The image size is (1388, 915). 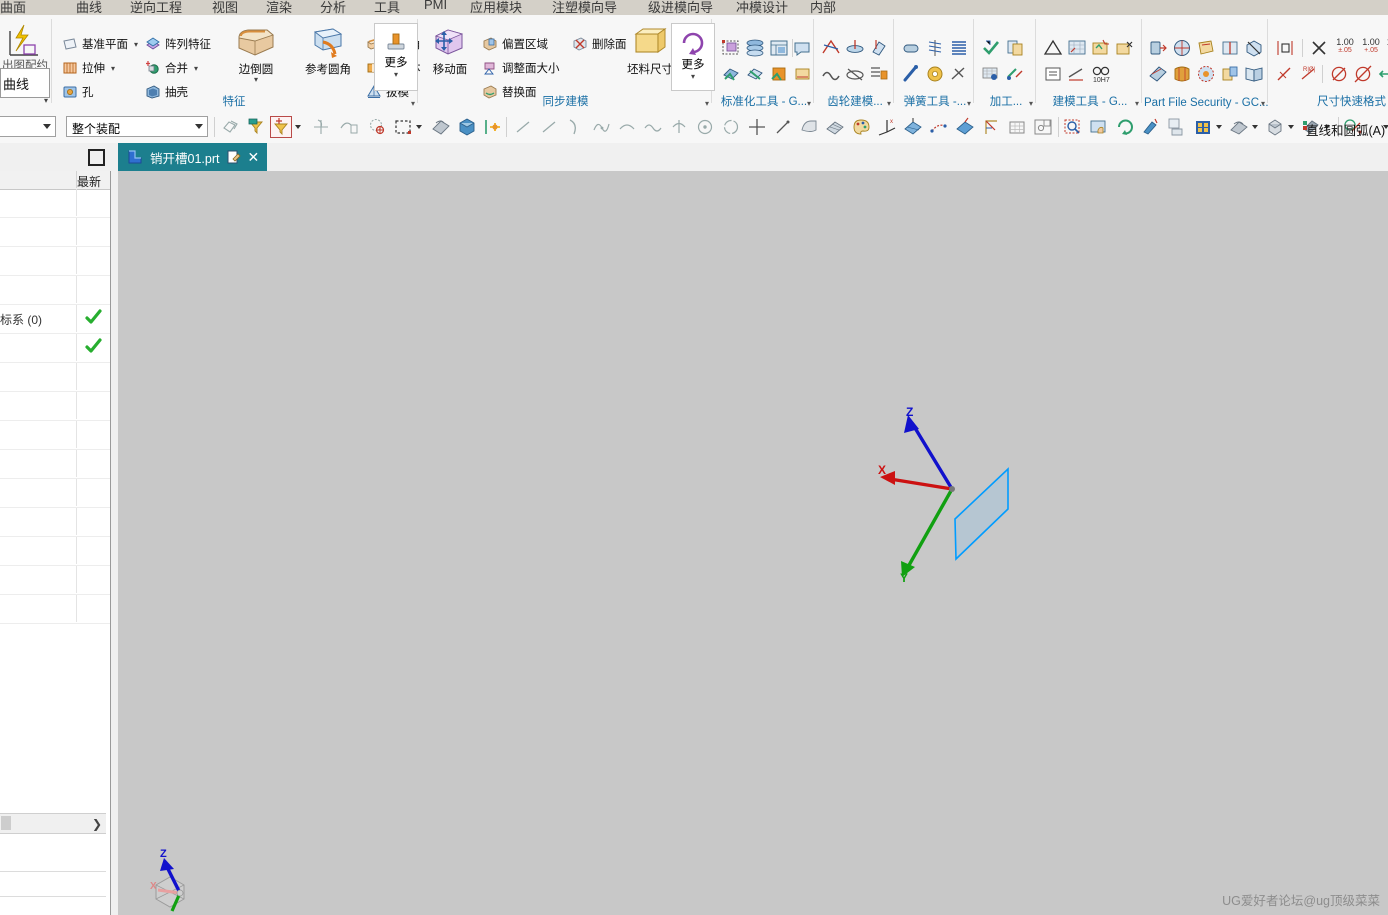 I want to click on selection-filter-active-icon, so click(x=281, y=127).